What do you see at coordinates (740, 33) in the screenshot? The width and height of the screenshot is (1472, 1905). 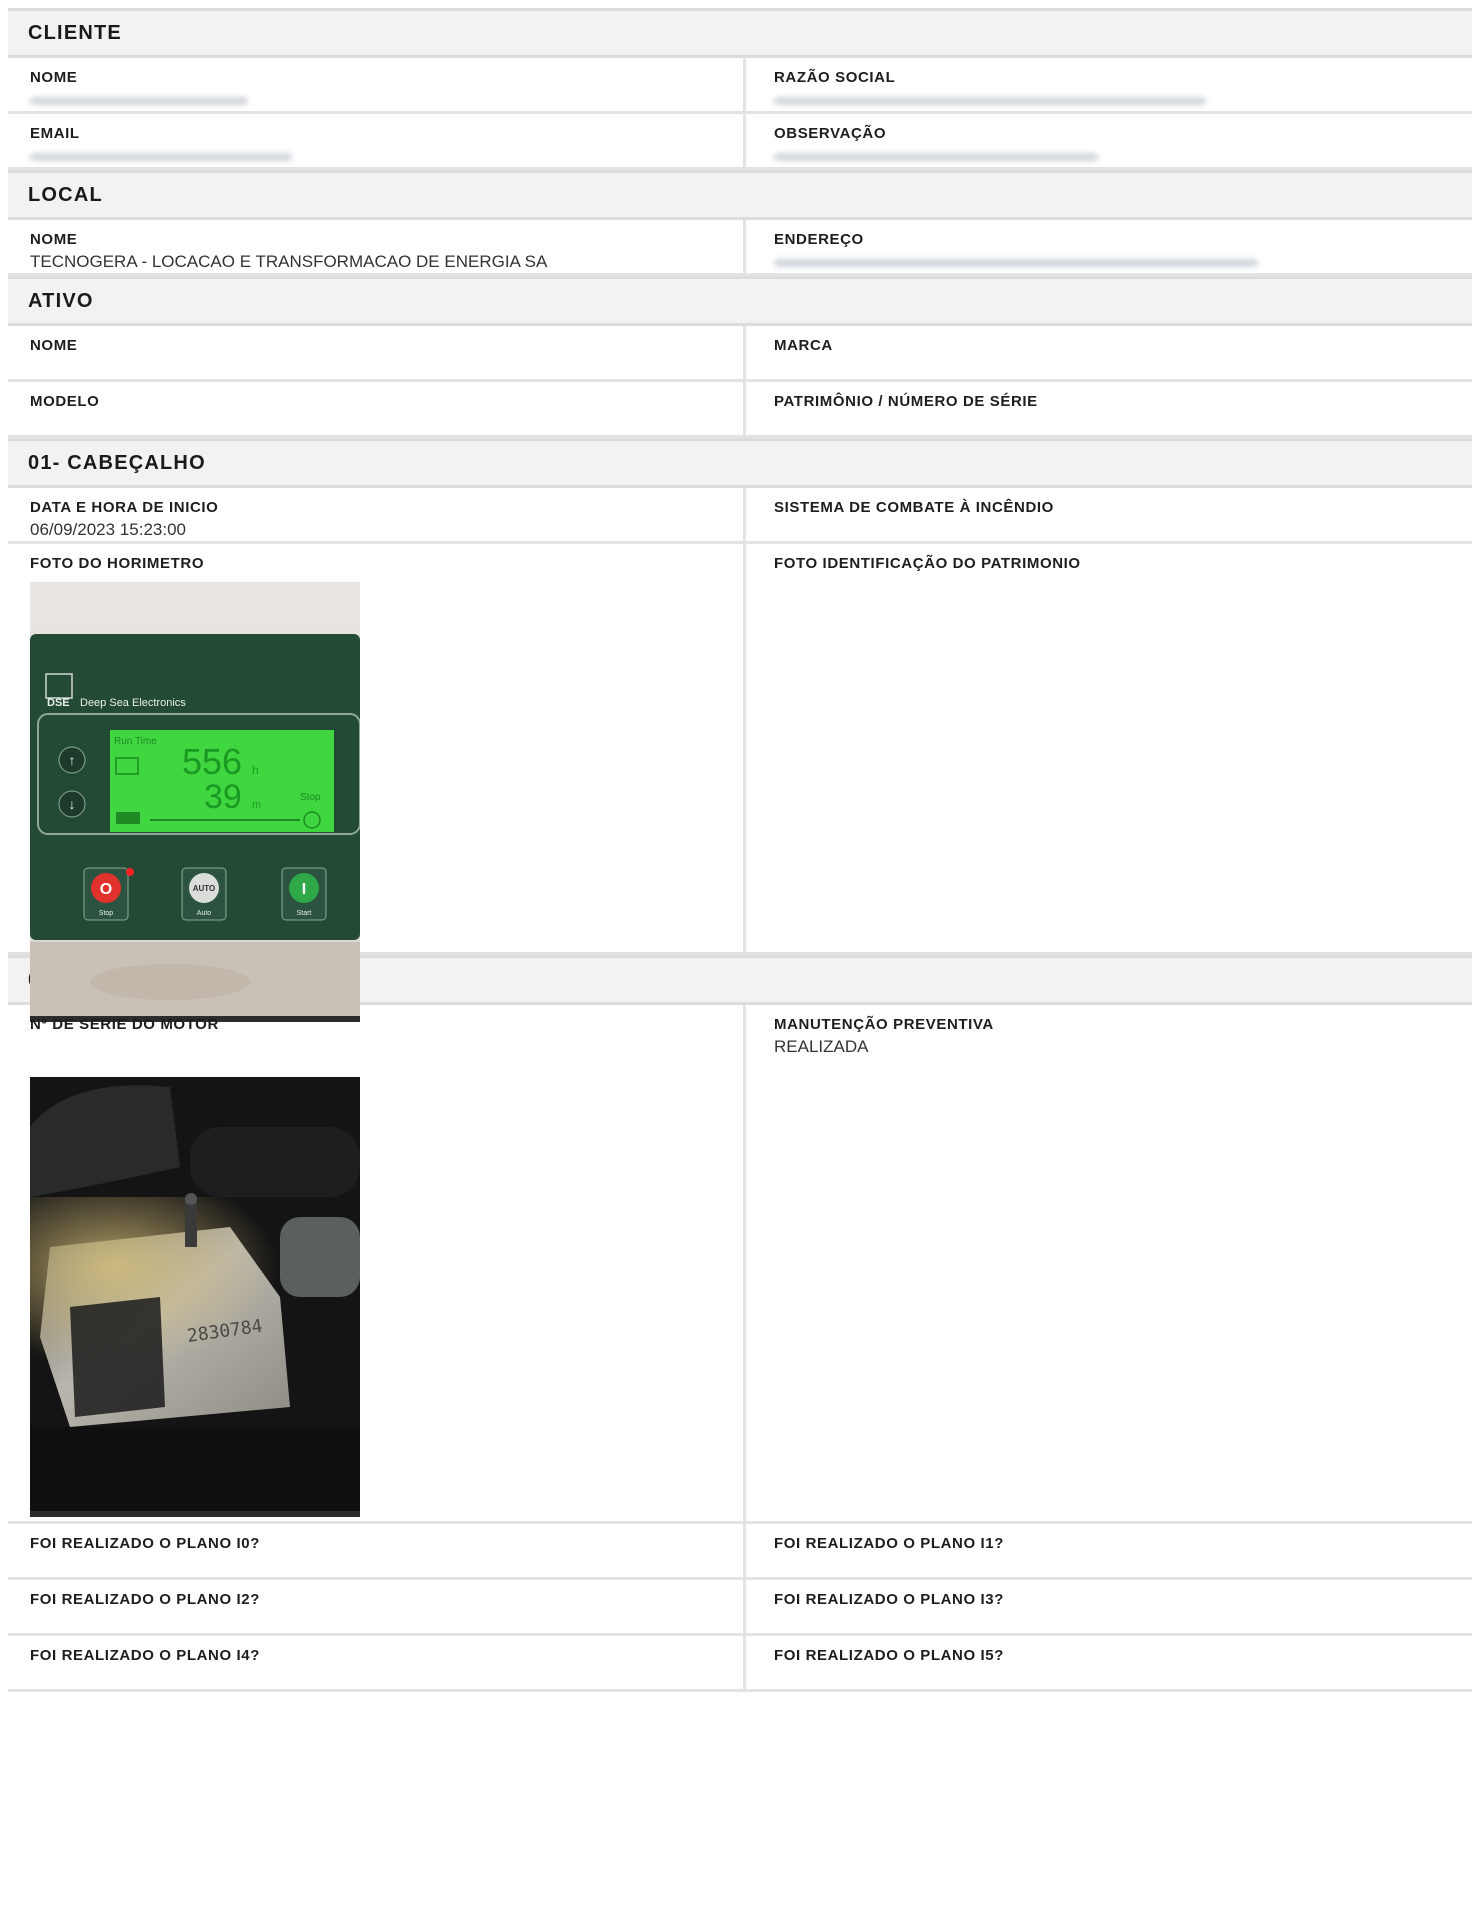 I see `section-header-cliente: CLIENTE` at bounding box center [740, 33].